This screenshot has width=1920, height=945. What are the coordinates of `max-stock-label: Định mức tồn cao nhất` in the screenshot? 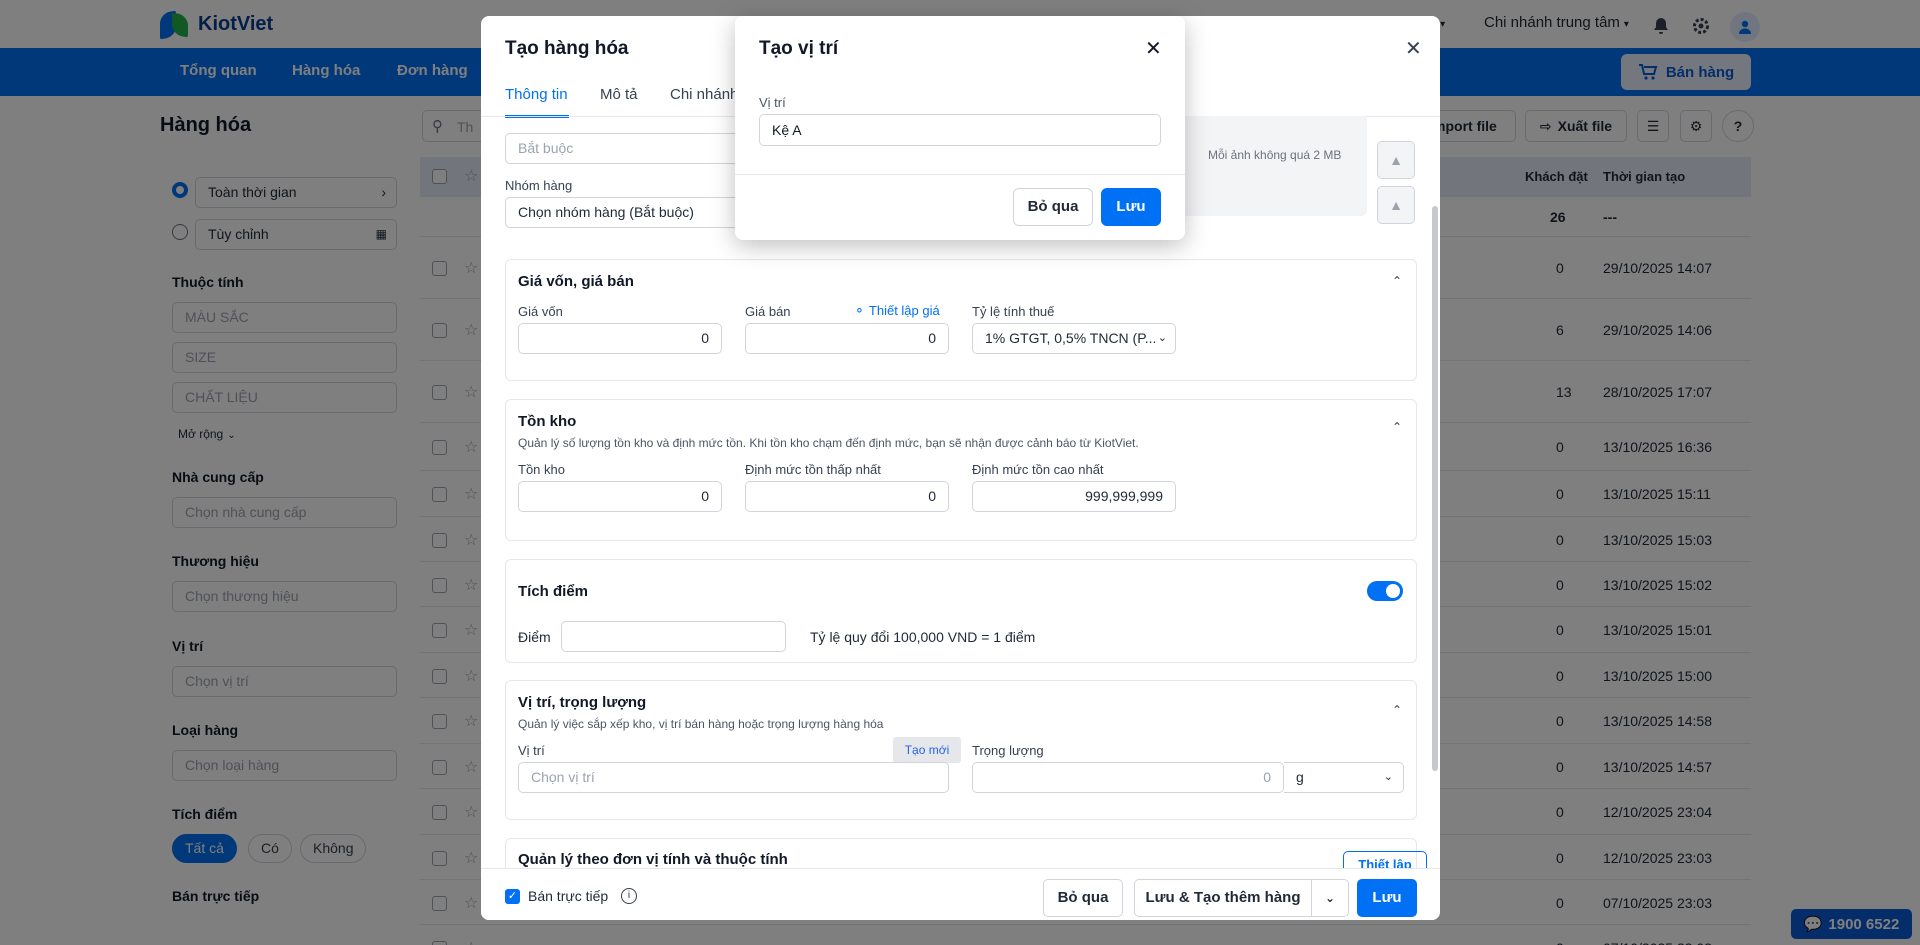 It's located at (1038, 469).